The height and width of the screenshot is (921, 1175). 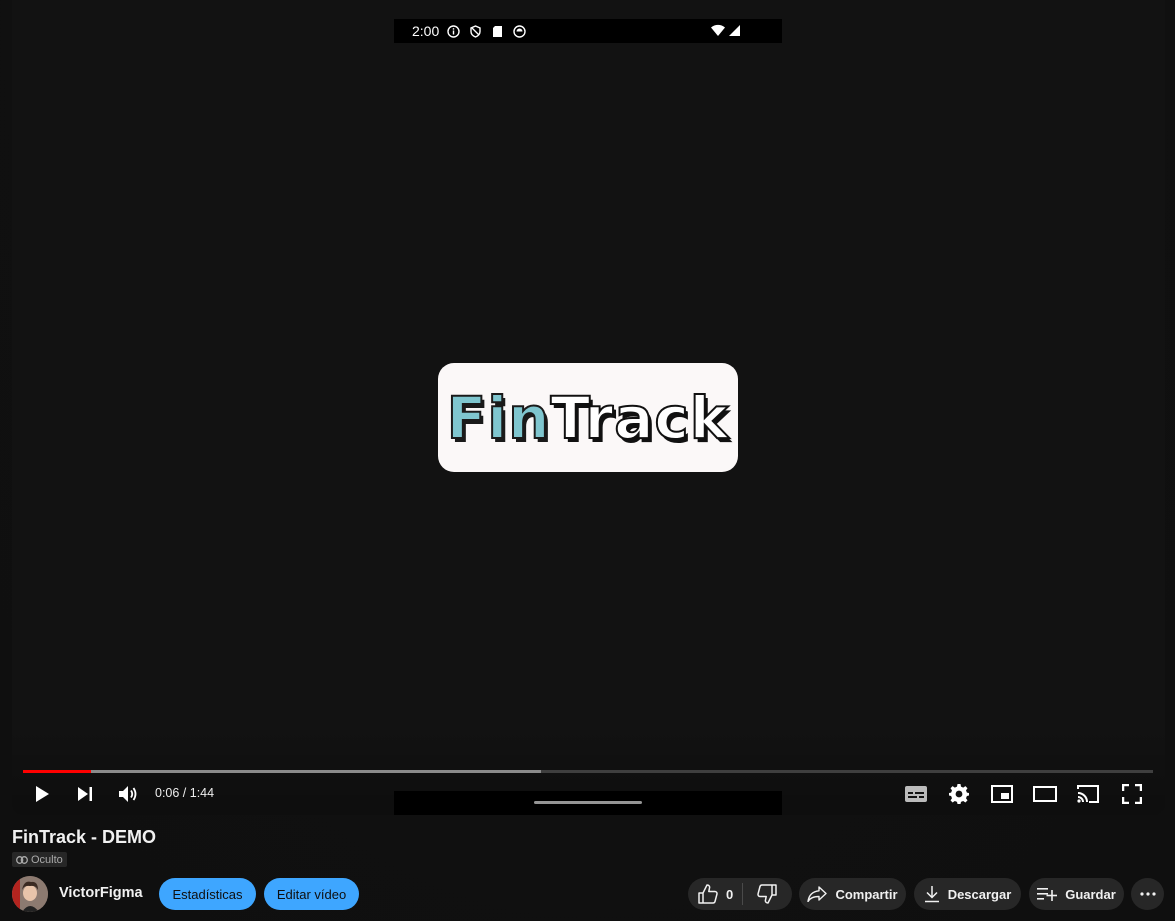 What do you see at coordinates (708, 894) in the screenshot?
I see `thumbs-up-icon` at bounding box center [708, 894].